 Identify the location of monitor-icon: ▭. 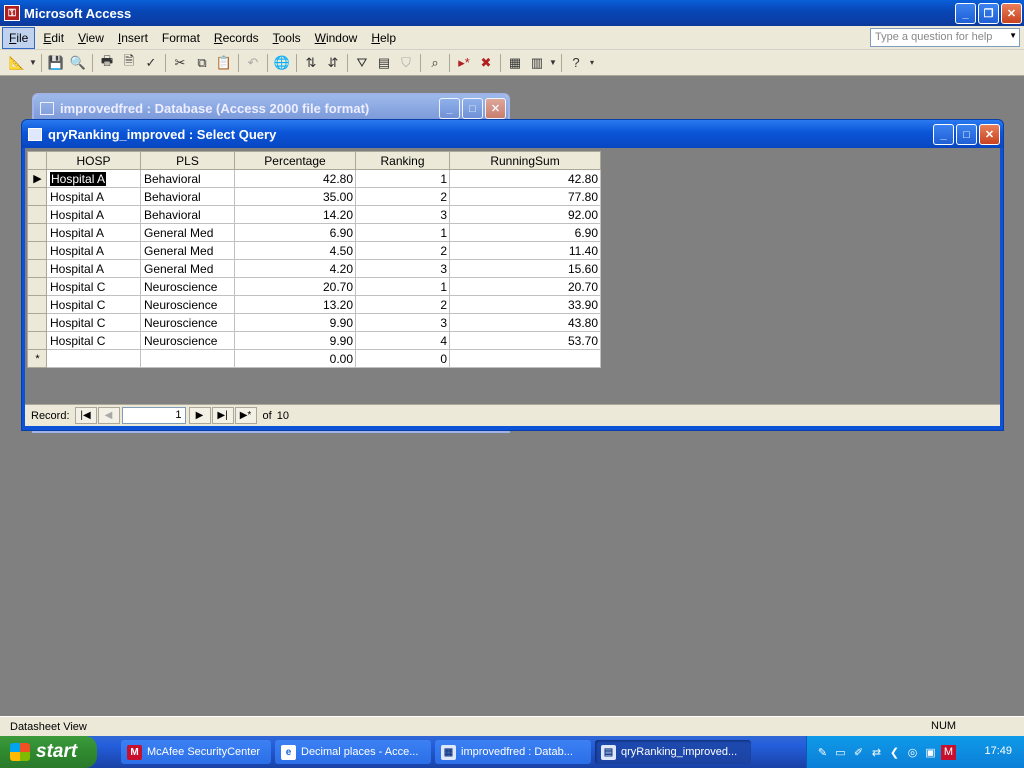
(840, 752).